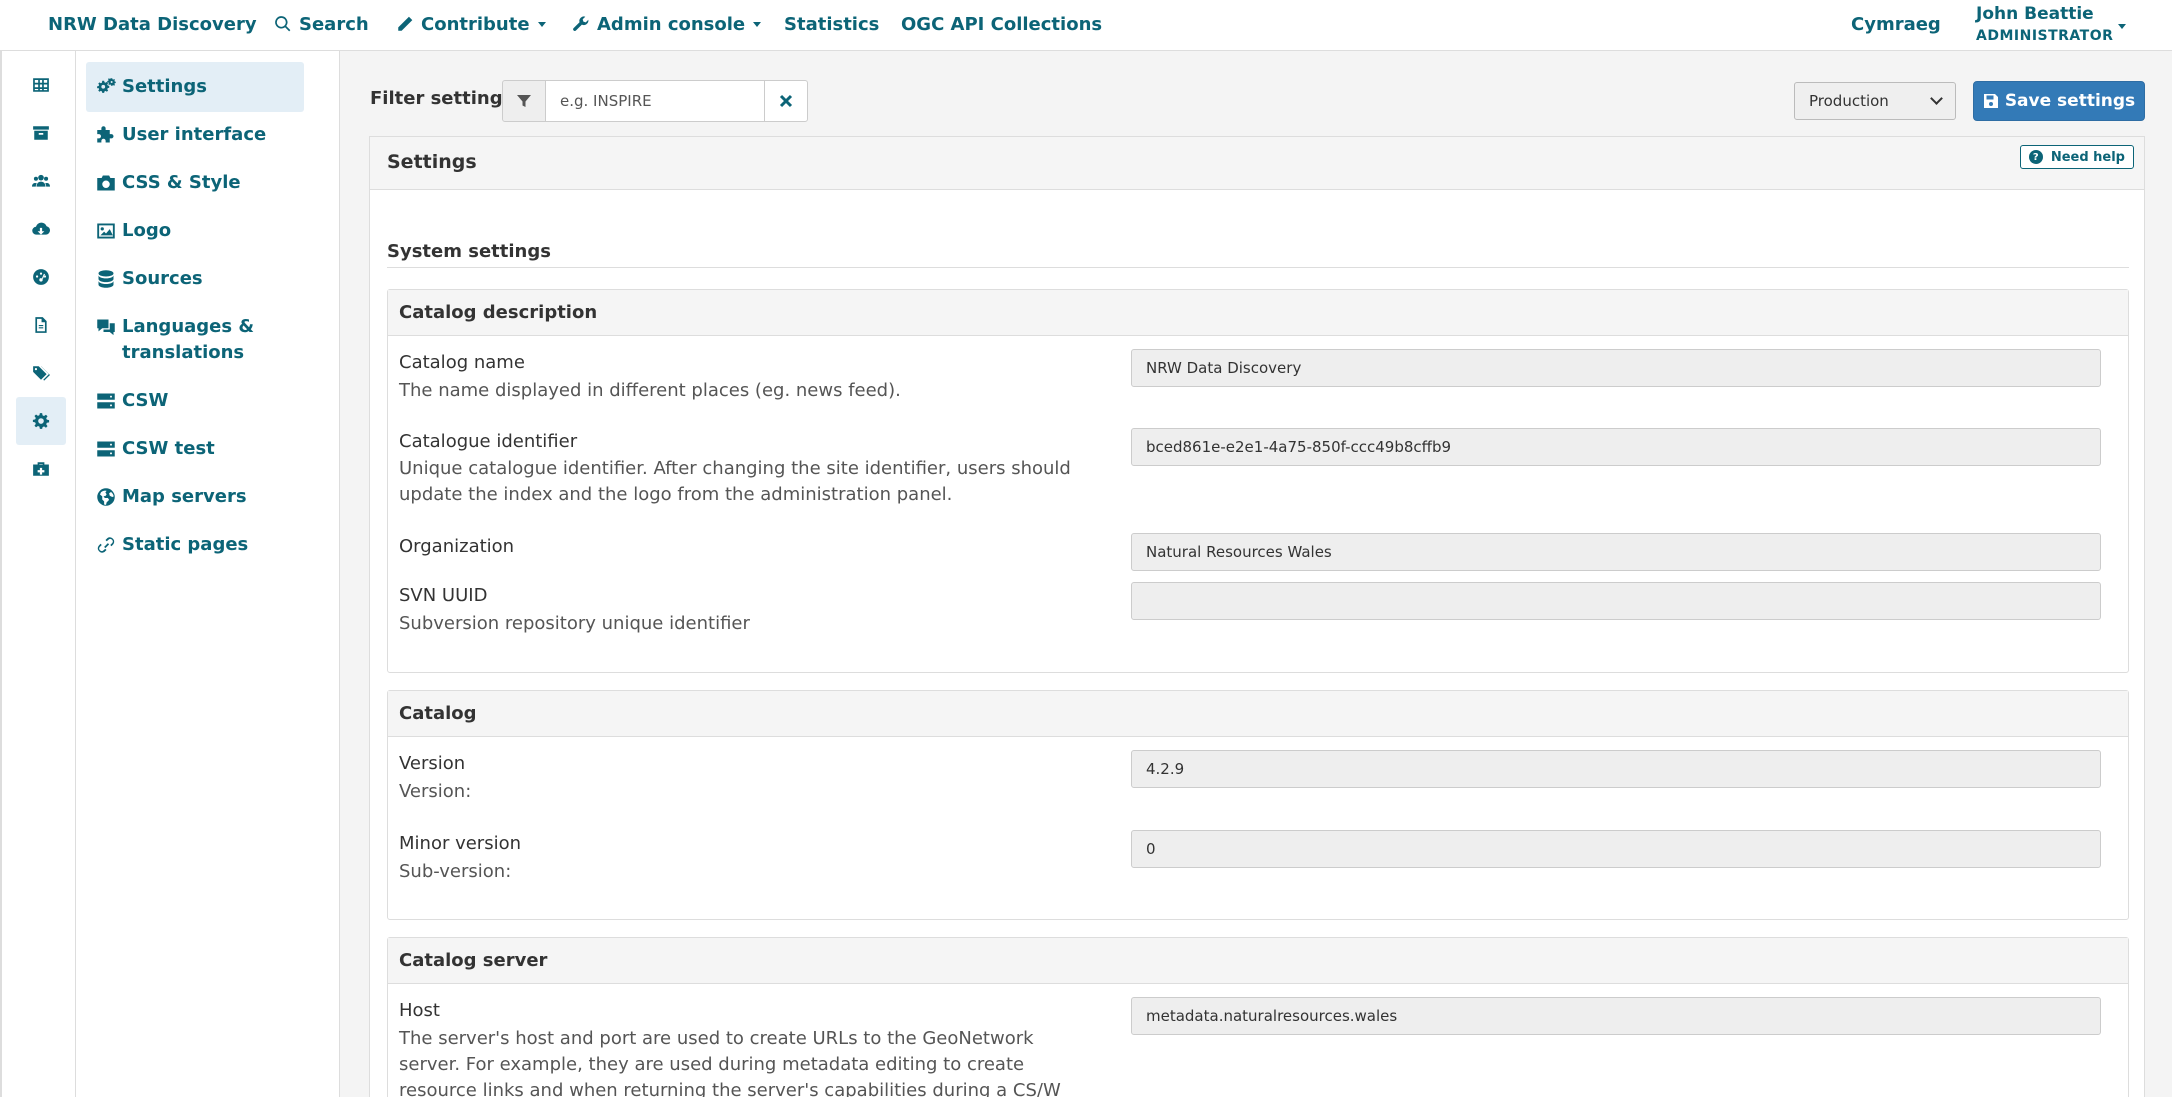  Describe the element at coordinates (2044, 24) in the screenshot. I see `user-menu: John Beattie ADMINISTRATOR` at that location.